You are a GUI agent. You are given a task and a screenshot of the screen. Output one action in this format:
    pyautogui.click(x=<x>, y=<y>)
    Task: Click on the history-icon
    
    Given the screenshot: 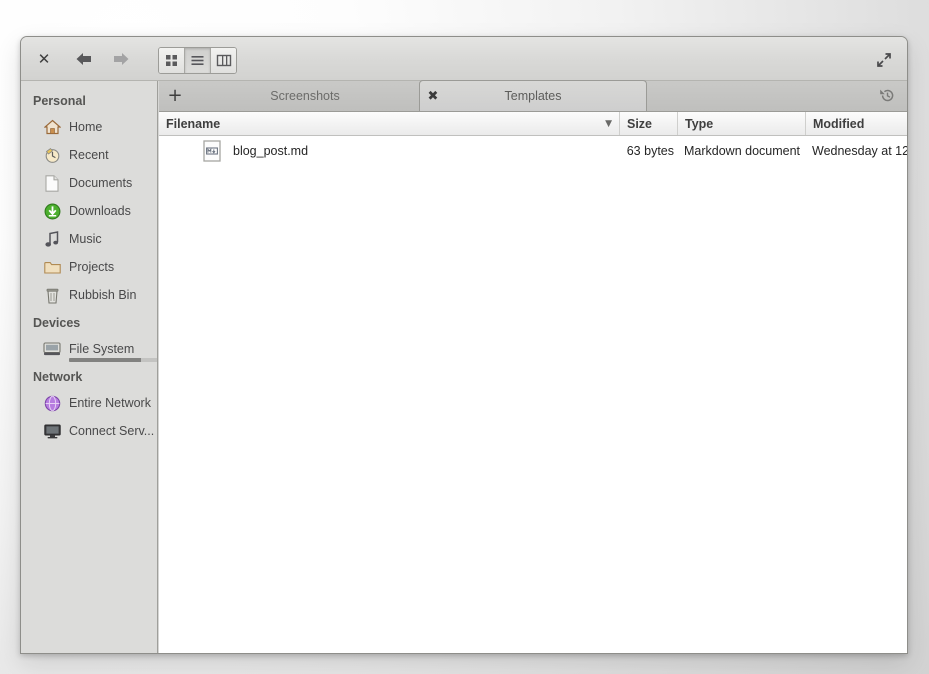 What is the action you would take?
    pyautogui.click(x=886, y=95)
    